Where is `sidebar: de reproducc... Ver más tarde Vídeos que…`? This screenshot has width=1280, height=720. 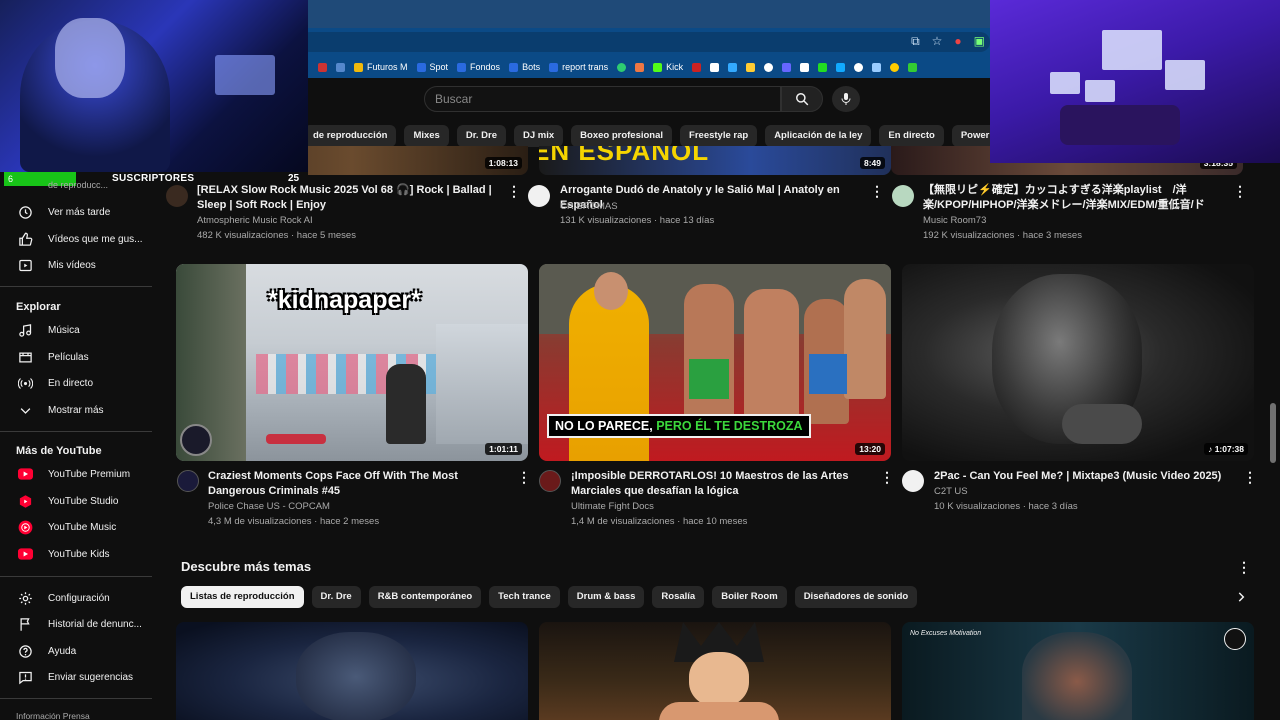 sidebar: de reproducc... Ver más tarde Vídeos que… is located at coordinates (80, 450).